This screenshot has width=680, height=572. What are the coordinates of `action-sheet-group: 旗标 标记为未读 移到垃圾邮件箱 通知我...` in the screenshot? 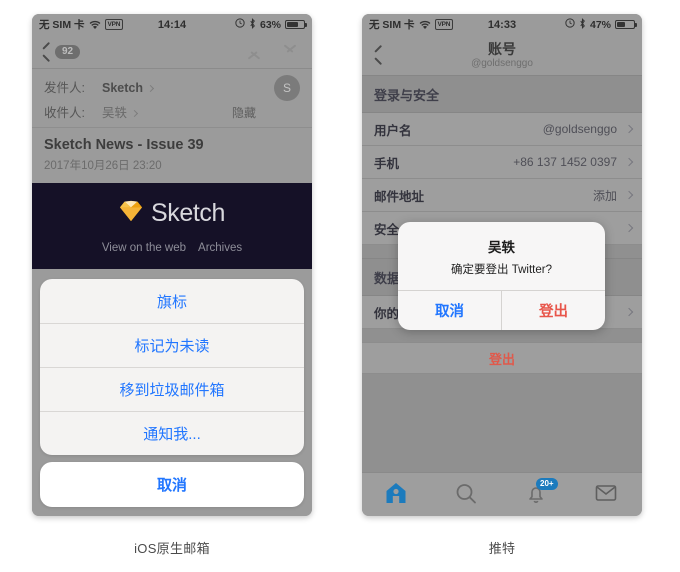 It's located at (172, 367).